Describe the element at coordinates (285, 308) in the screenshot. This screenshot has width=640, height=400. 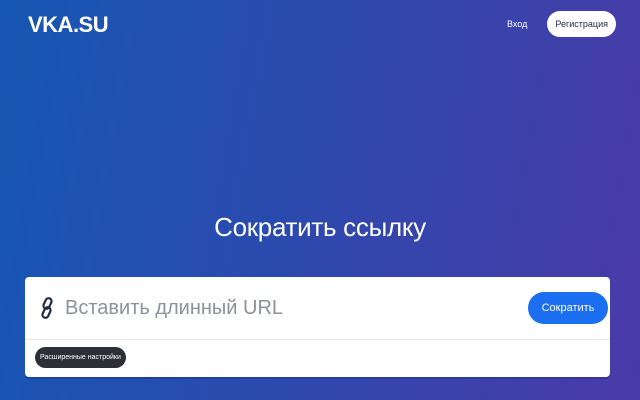
I see `url-input` at that location.